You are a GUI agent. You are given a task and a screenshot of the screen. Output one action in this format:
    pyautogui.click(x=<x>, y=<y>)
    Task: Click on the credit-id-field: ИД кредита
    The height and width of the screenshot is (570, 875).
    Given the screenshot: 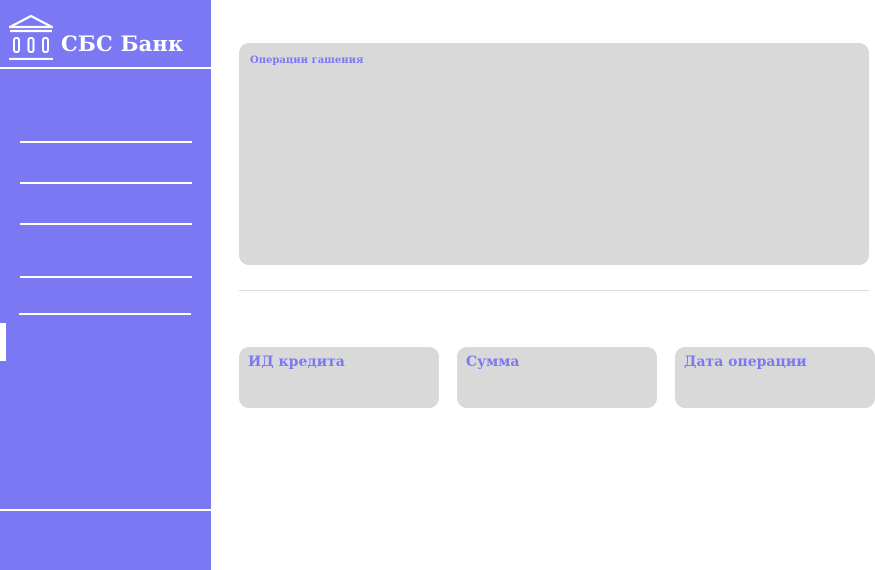 What is the action you would take?
    pyautogui.click(x=339, y=377)
    